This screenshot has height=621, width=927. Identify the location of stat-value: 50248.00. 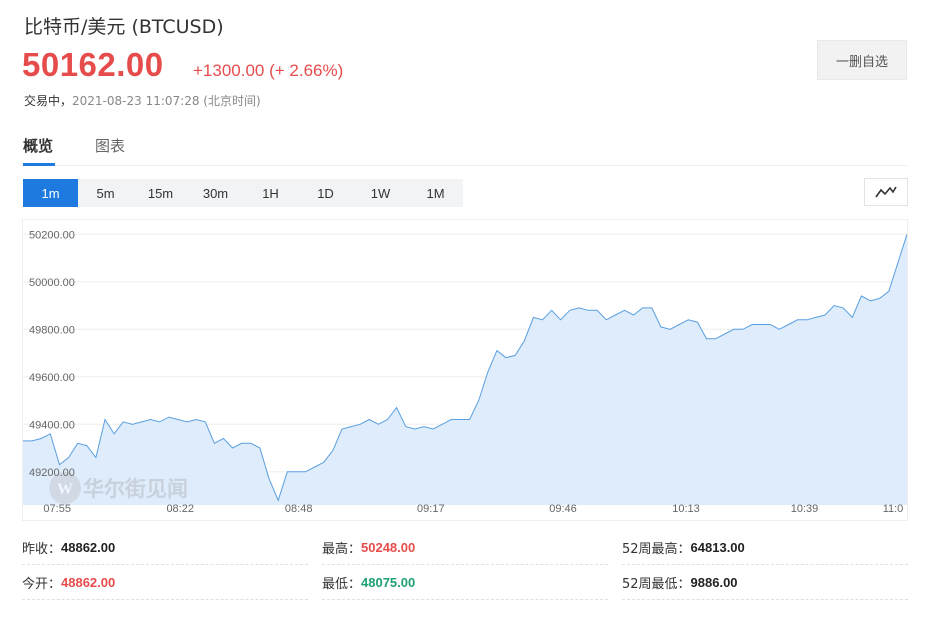
(388, 547).